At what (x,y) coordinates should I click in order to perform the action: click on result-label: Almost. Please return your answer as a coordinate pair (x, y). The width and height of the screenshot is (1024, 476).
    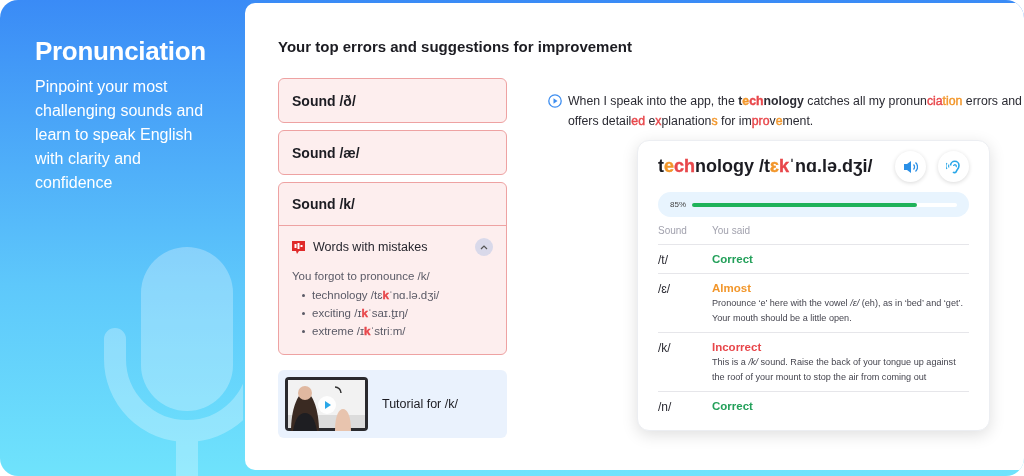
    Looking at the image, I should click on (732, 288).